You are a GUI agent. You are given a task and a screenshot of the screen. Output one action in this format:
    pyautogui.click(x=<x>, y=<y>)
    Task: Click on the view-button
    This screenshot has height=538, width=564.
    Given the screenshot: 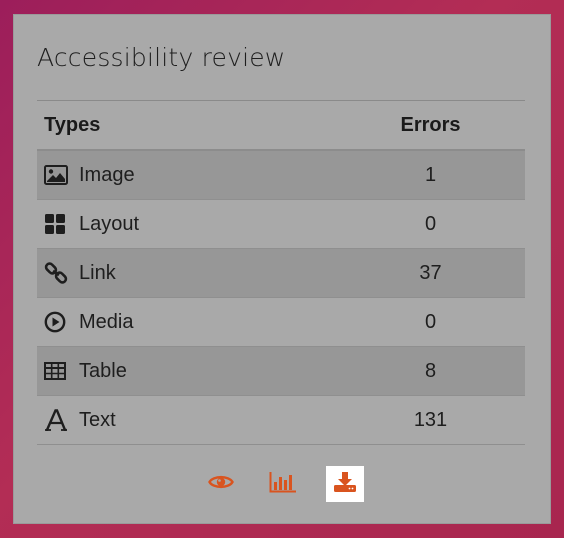 What is the action you would take?
    pyautogui.click(x=221, y=484)
    